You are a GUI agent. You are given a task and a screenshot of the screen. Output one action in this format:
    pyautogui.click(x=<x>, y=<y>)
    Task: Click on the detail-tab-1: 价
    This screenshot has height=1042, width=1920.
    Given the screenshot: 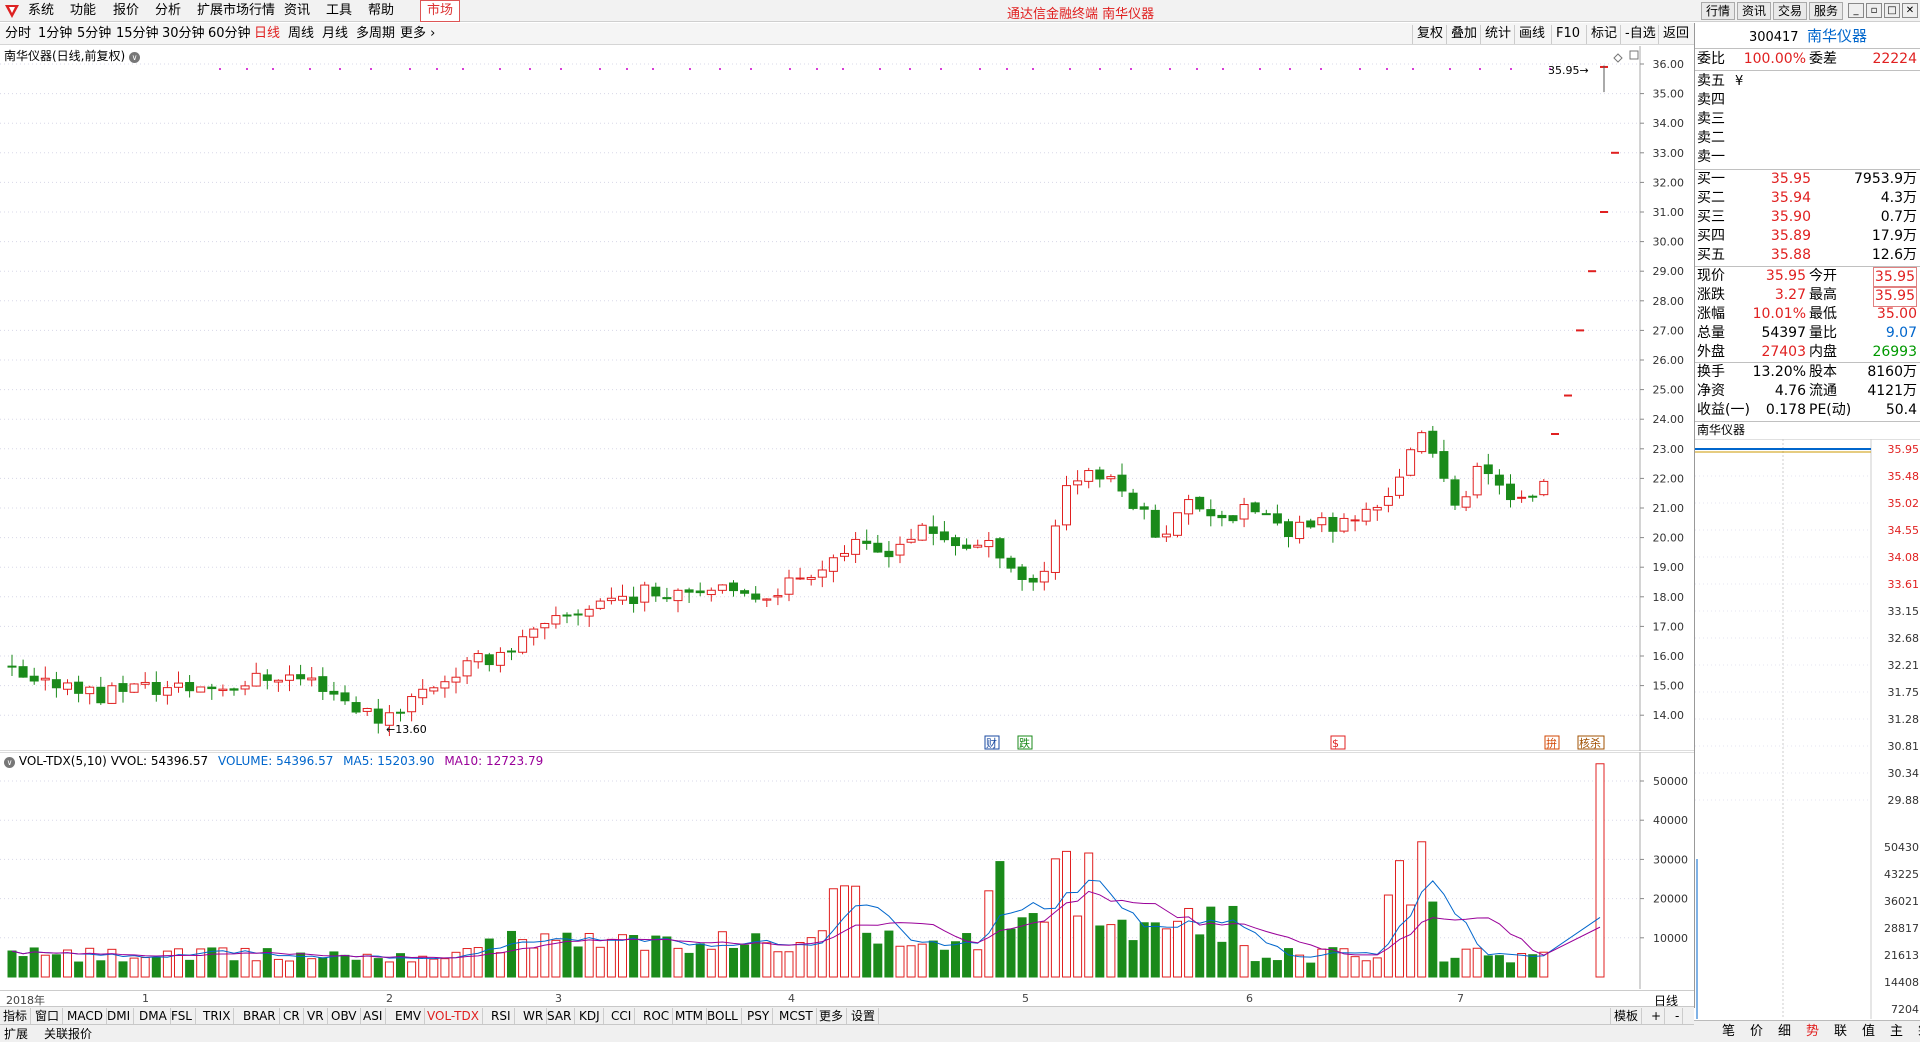 What is the action you would take?
    pyautogui.click(x=1756, y=1032)
    